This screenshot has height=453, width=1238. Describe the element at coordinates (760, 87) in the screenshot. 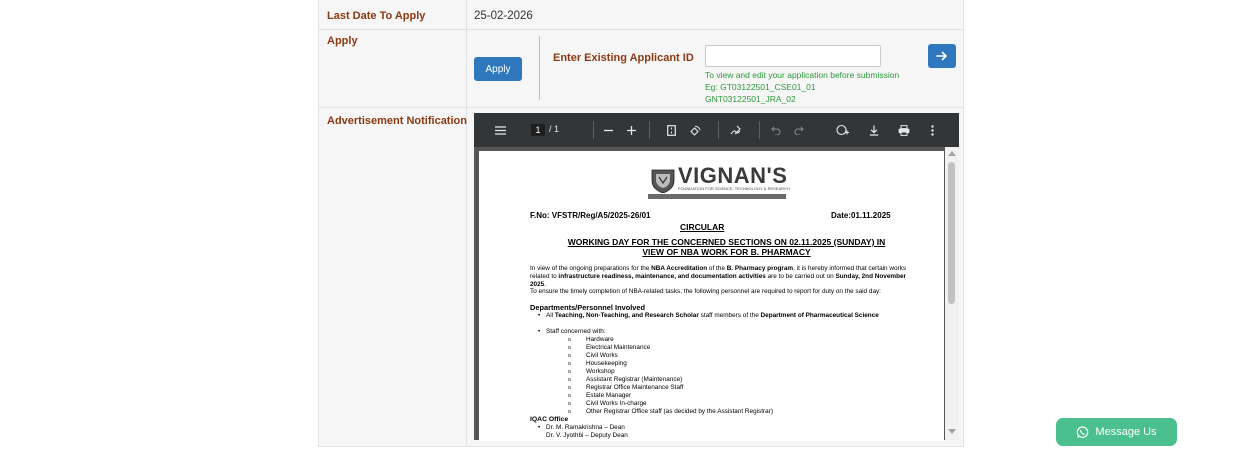

I see `applicant-id-example-1: Eg: GT03122501_CSE01_01` at that location.